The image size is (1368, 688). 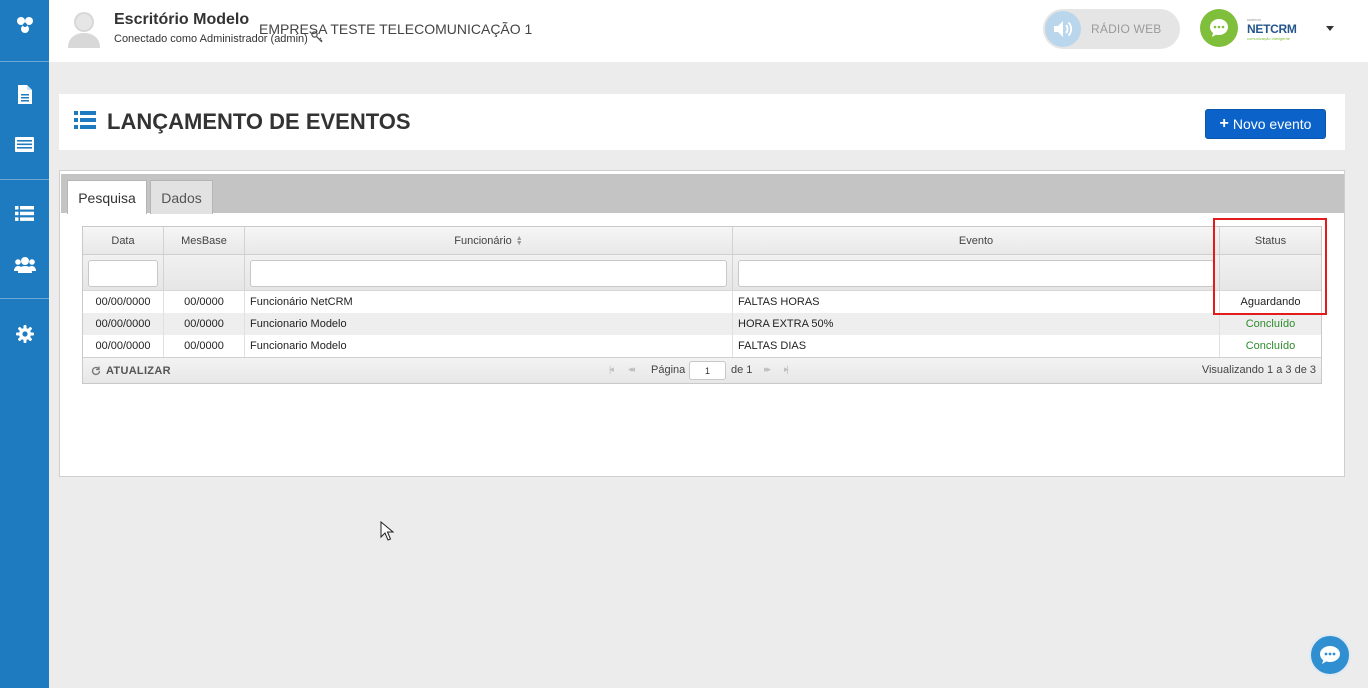 I want to click on cell-evento: FALTAS HORAS, so click(x=976, y=302).